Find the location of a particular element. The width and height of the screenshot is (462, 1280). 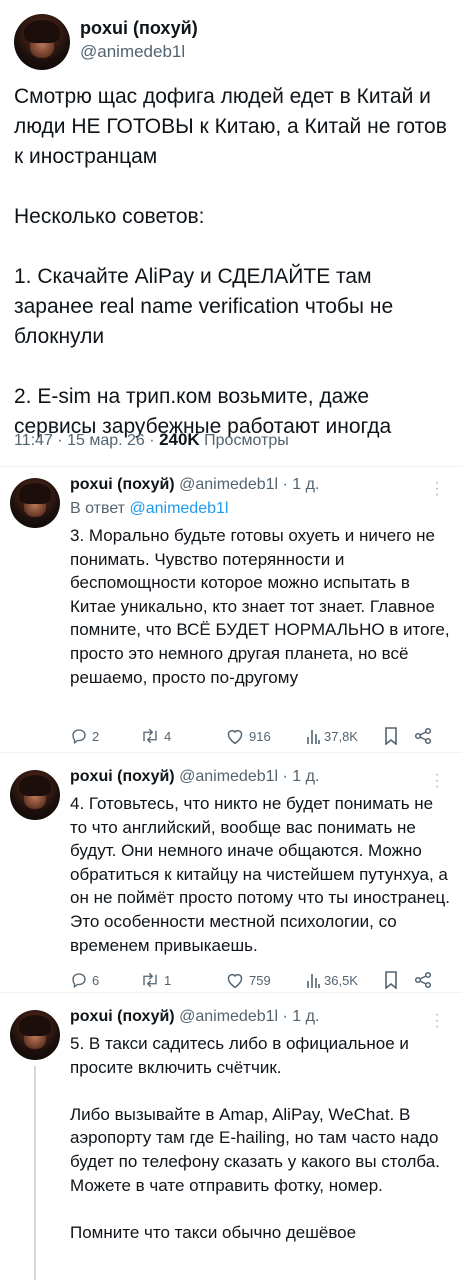

views-label: Просмотры is located at coordinates (246, 440).